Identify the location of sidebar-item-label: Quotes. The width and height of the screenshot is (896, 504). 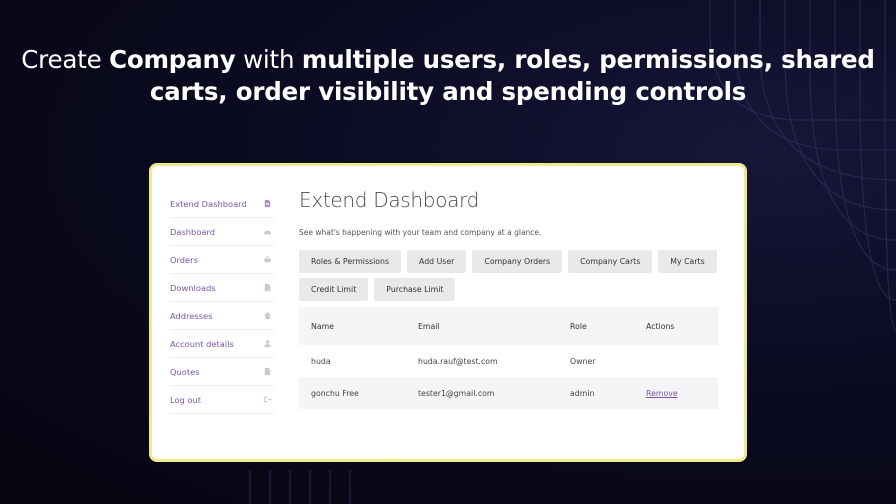
(185, 371).